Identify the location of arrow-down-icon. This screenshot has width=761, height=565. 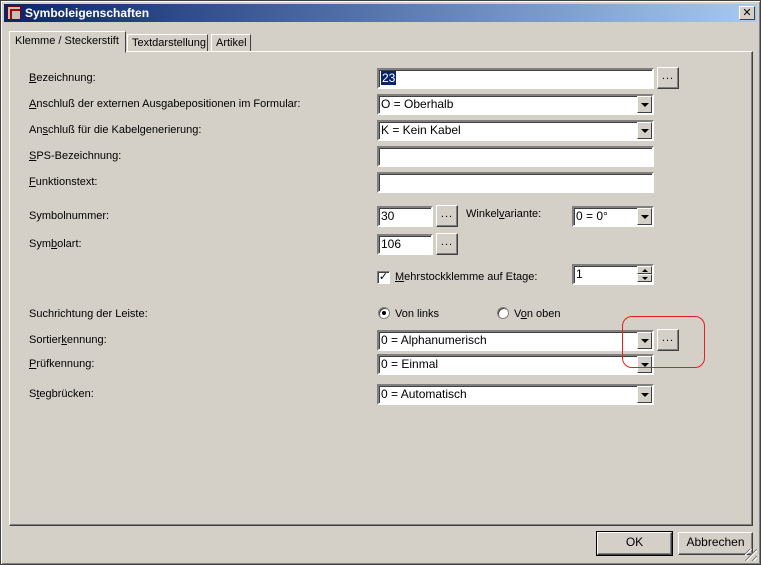
(644, 278).